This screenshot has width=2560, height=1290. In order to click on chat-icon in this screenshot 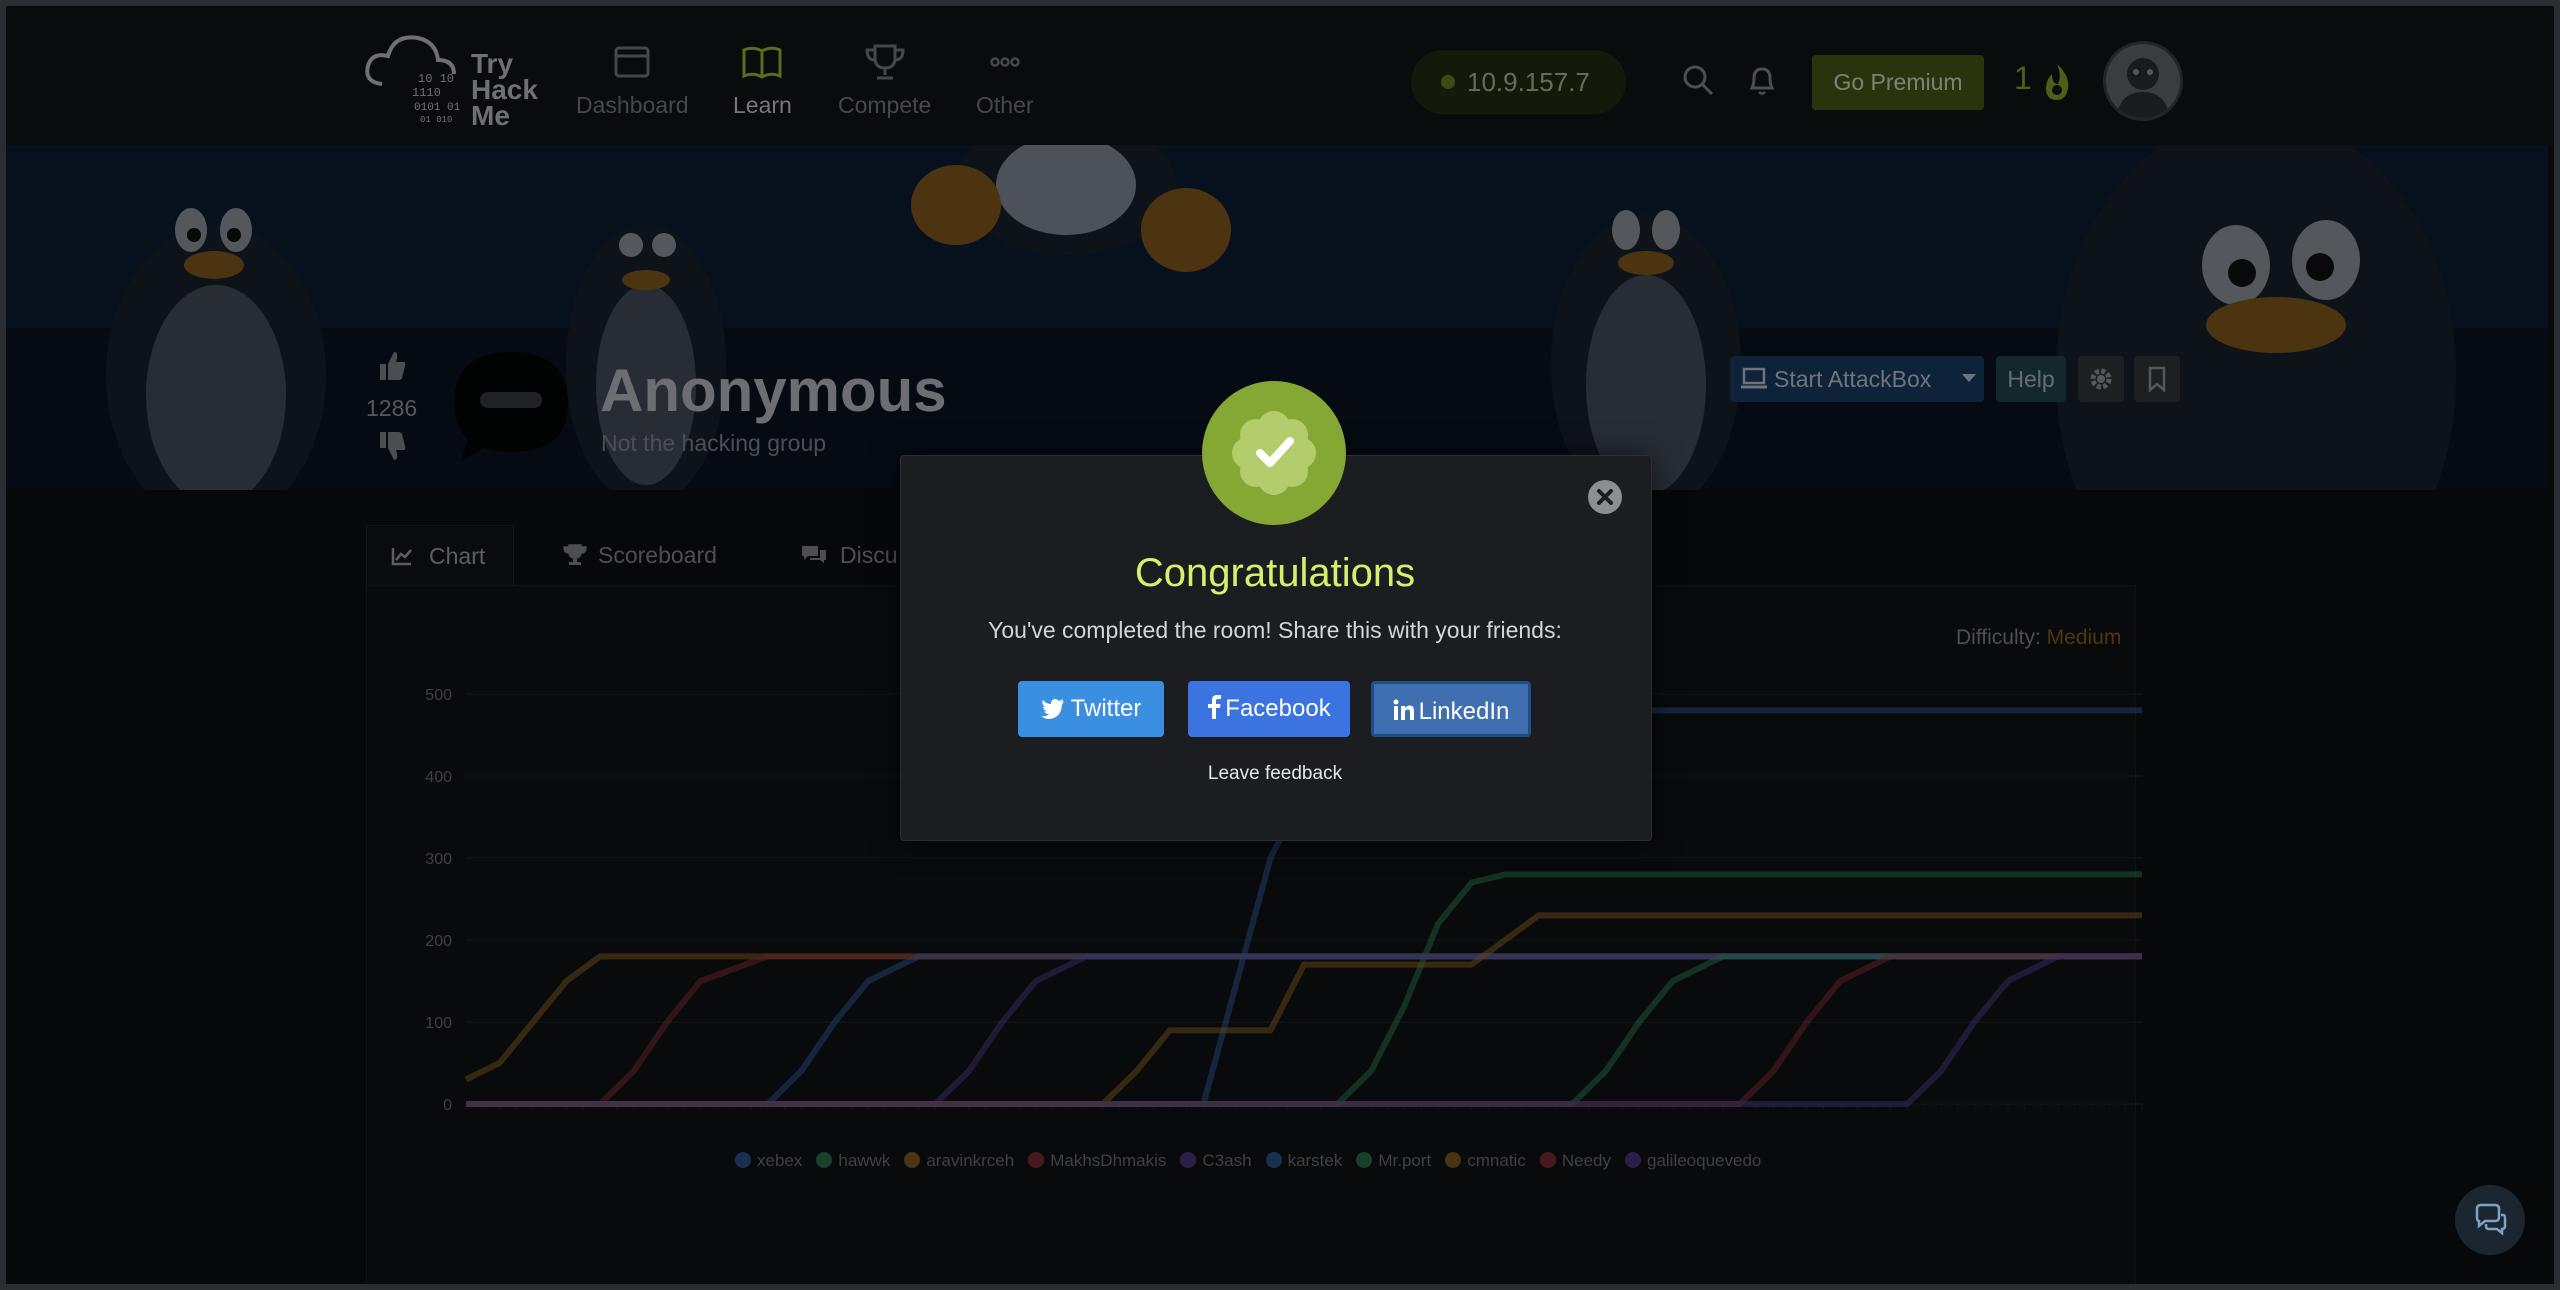, I will do `click(2491, 1219)`.